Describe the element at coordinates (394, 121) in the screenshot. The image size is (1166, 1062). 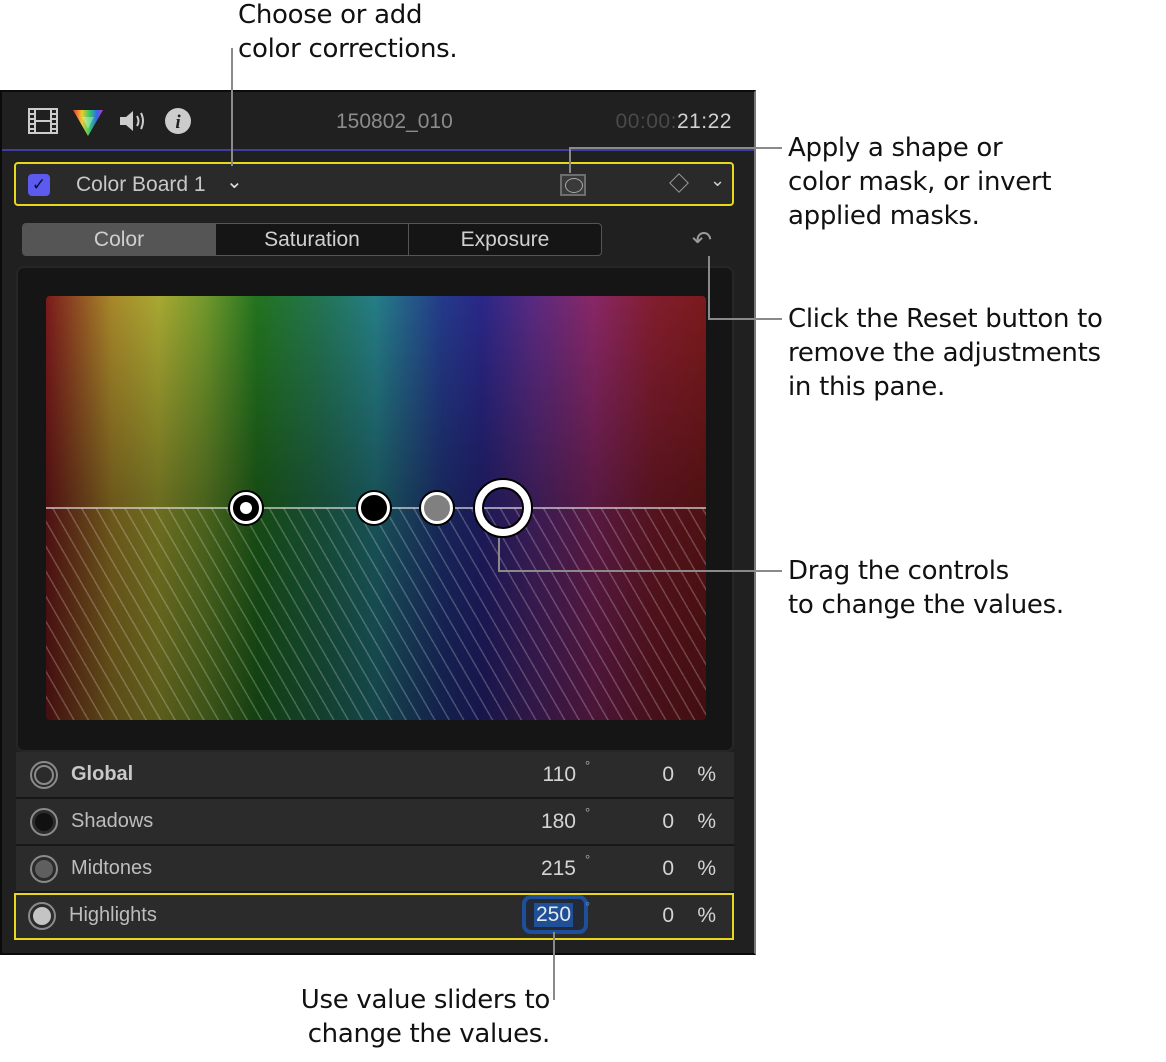
I see `clip-name: 150802_010` at that location.